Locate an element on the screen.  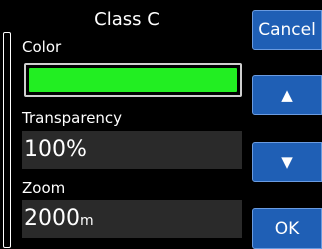
ok-button: OK is located at coordinates (287, 228).